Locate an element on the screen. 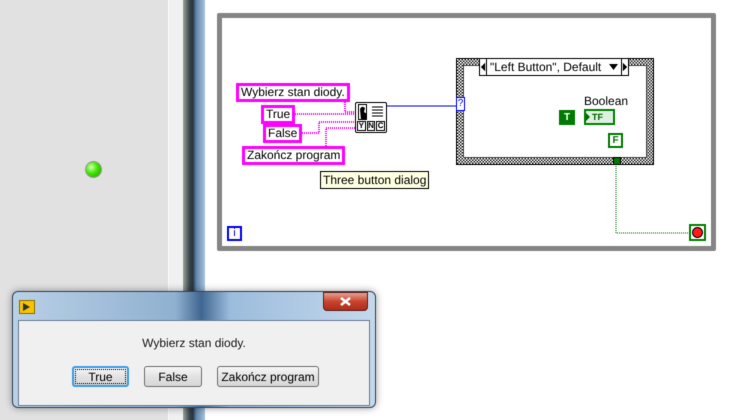 The image size is (729, 420). string-constant: Wybierz stan diody. is located at coordinates (293, 92).